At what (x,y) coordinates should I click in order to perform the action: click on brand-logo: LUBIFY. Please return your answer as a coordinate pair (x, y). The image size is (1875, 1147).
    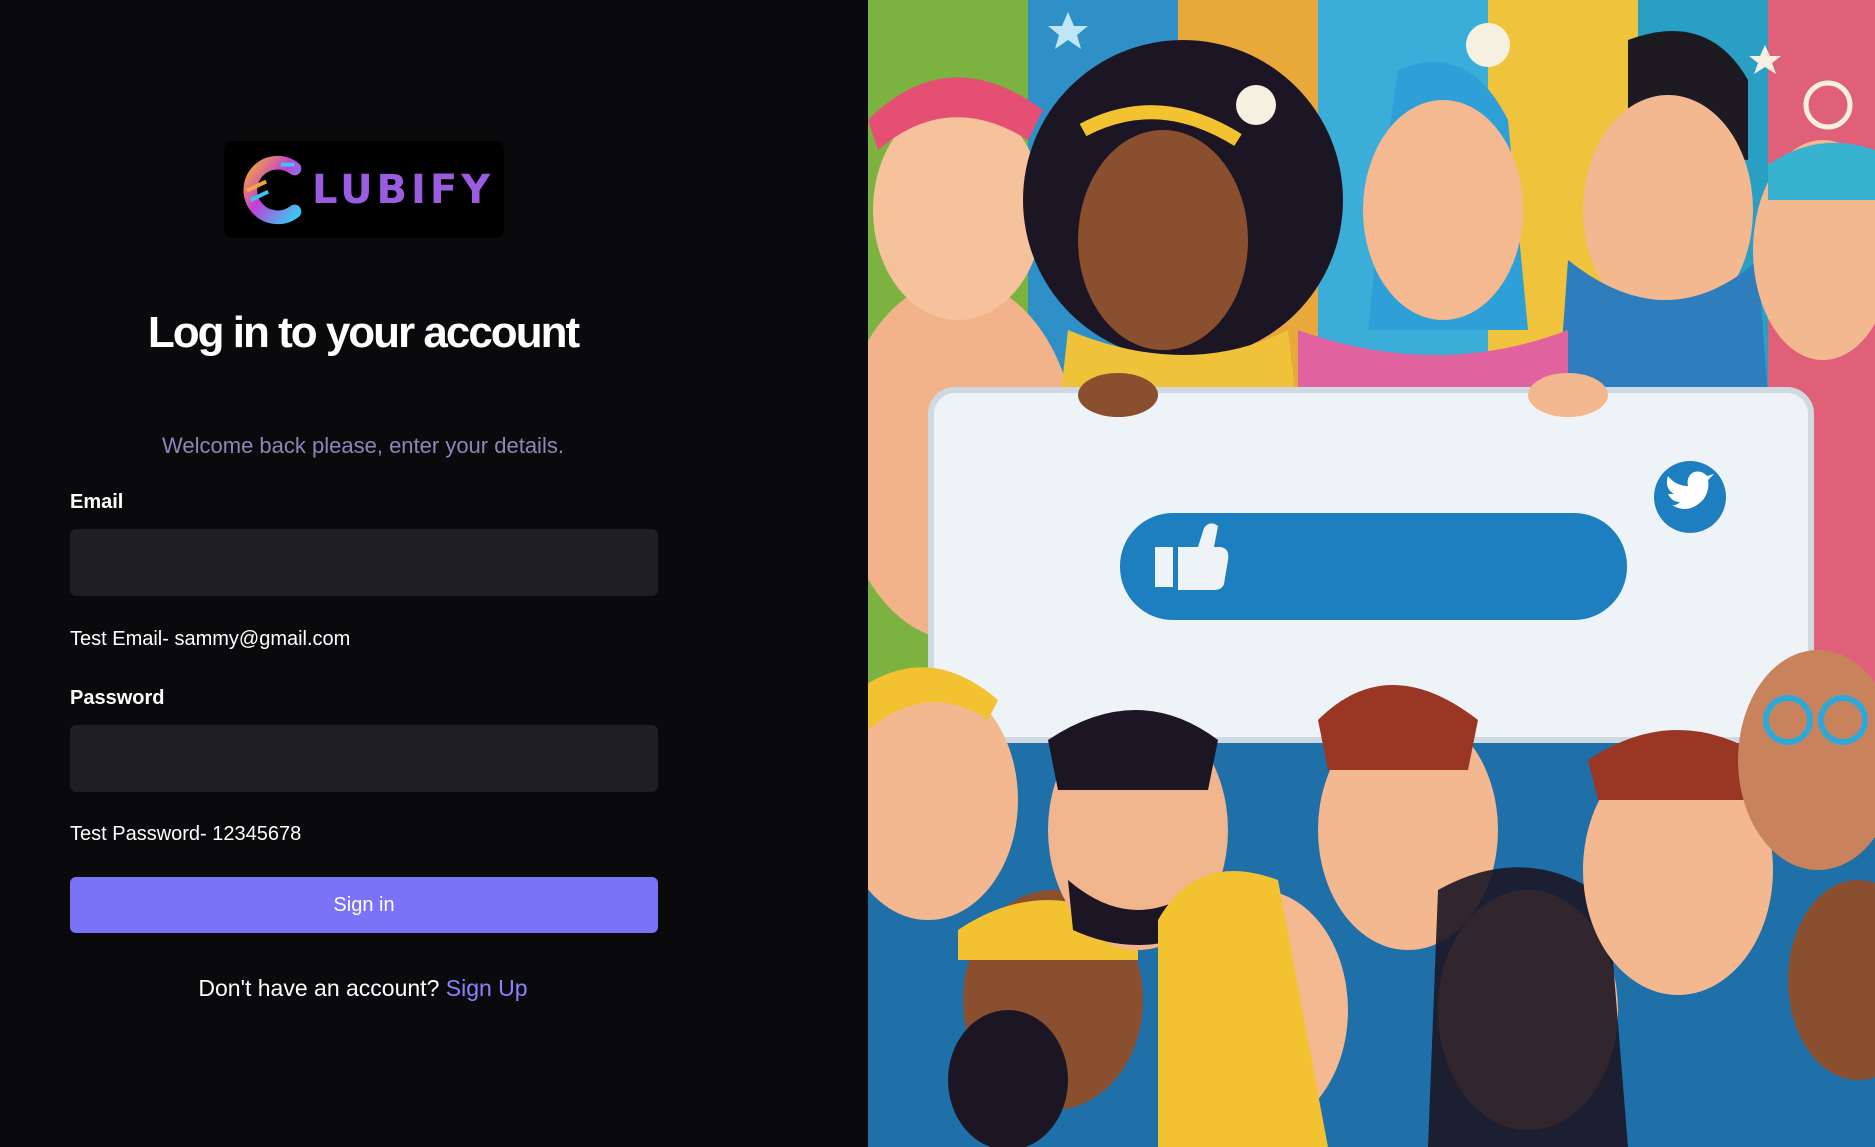
    Looking at the image, I should click on (364, 189).